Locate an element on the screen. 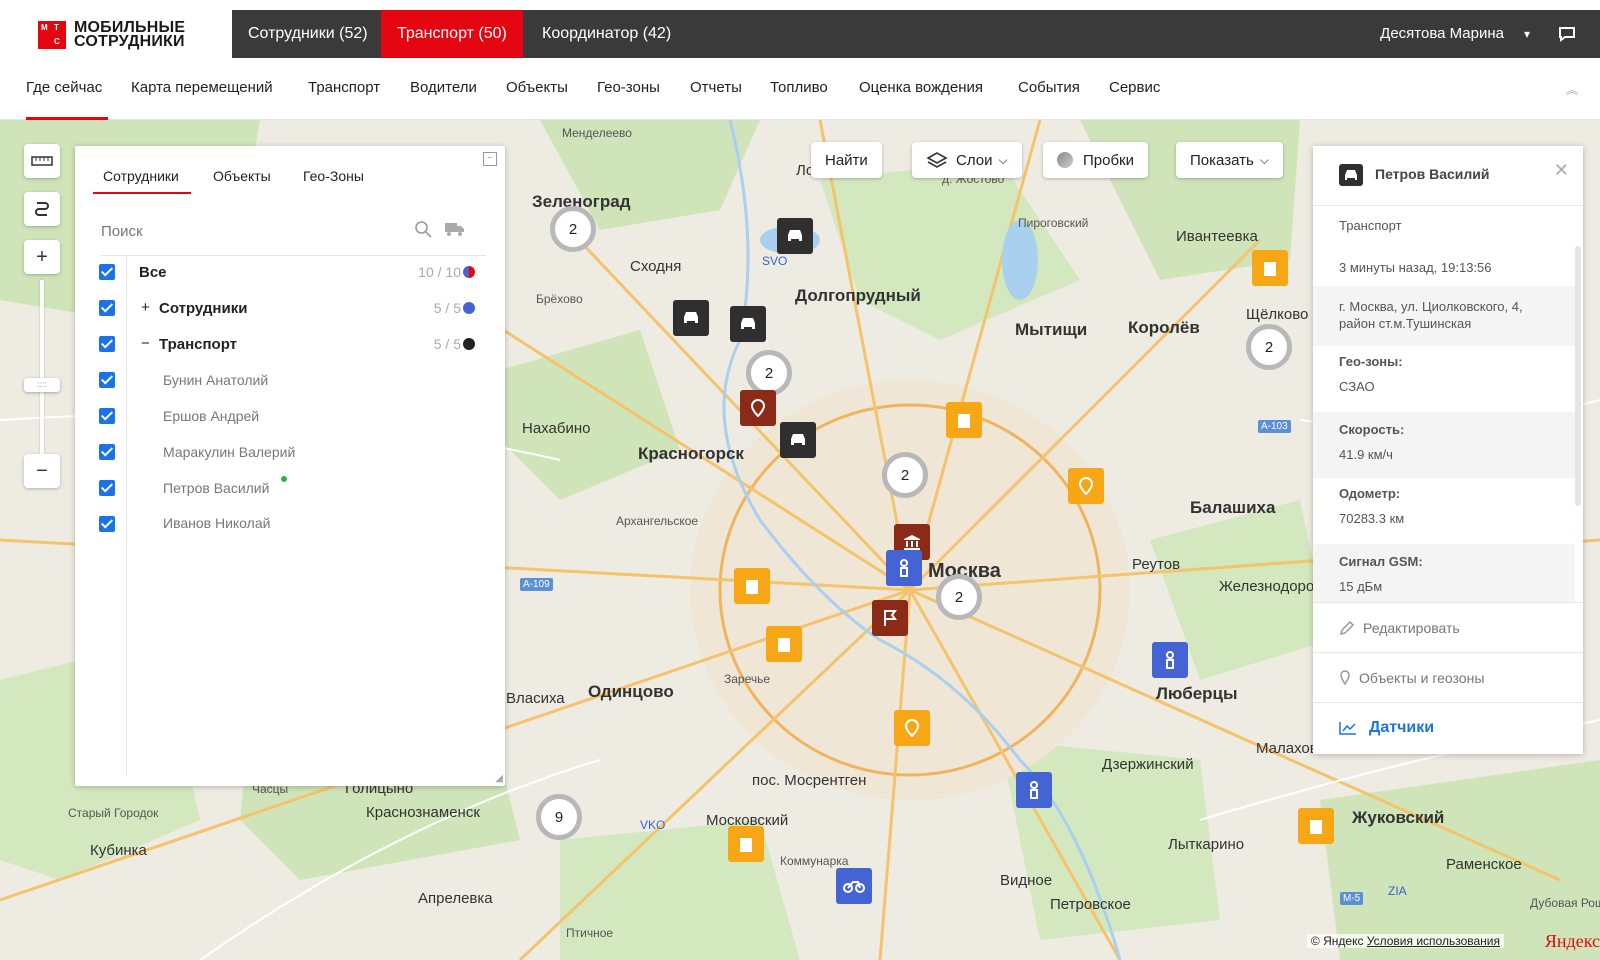 The height and width of the screenshot is (960, 1600). copyright-text: © Яндекс is located at coordinates (1337, 941).